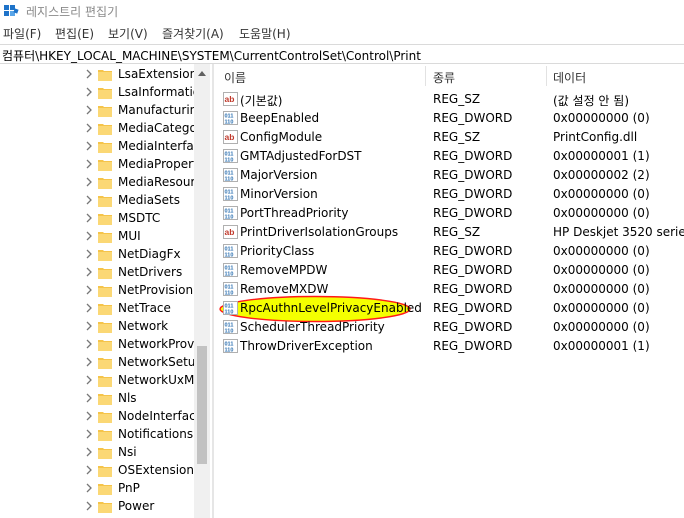  What do you see at coordinates (569, 77) in the screenshot?
I see `column-data: 데이터` at bounding box center [569, 77].